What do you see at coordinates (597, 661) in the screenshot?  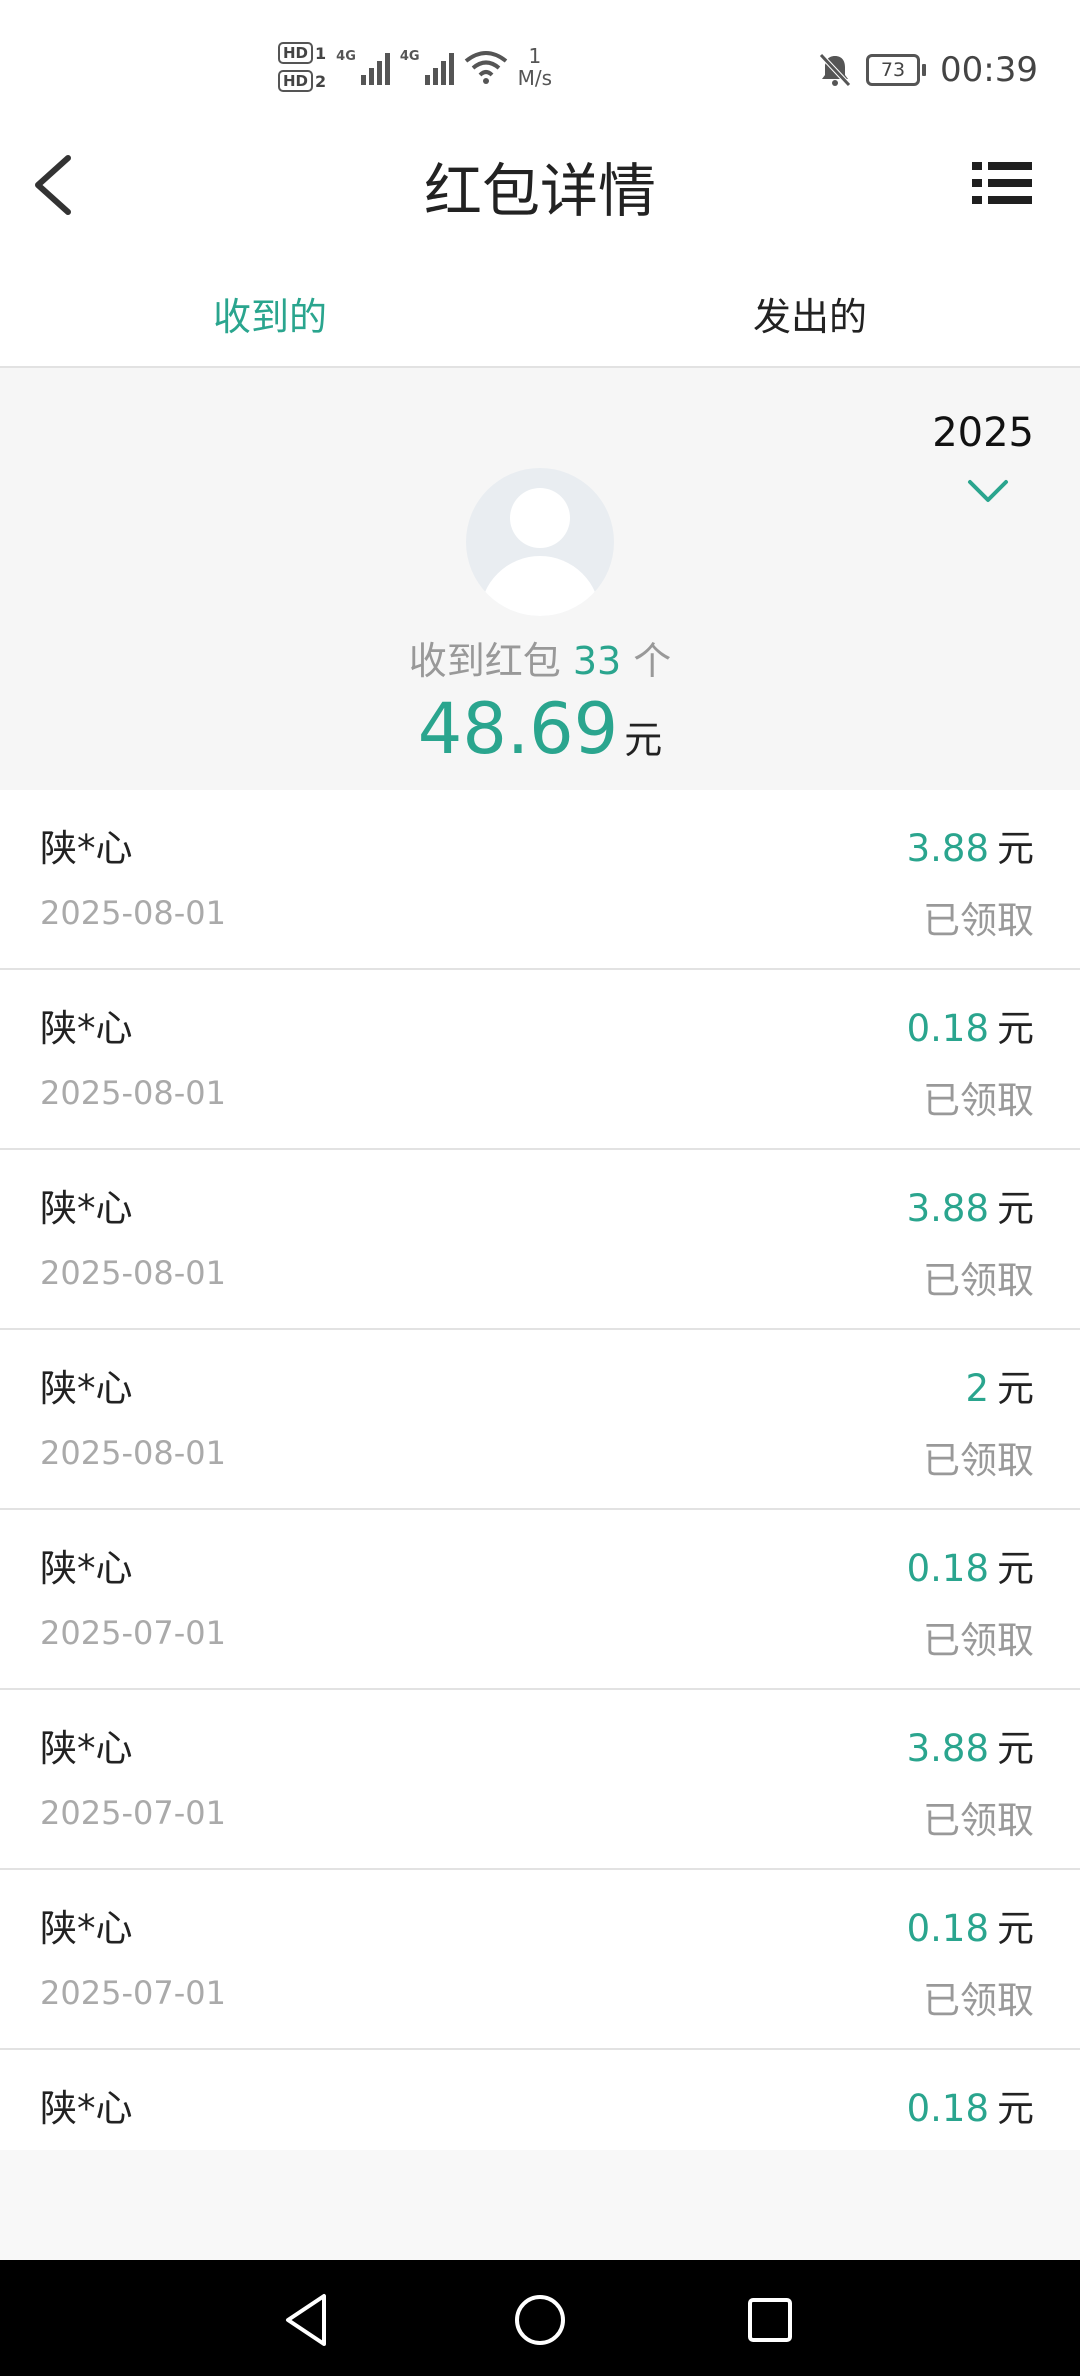 I see `count-value: 33` at bounding box center [597, 661].